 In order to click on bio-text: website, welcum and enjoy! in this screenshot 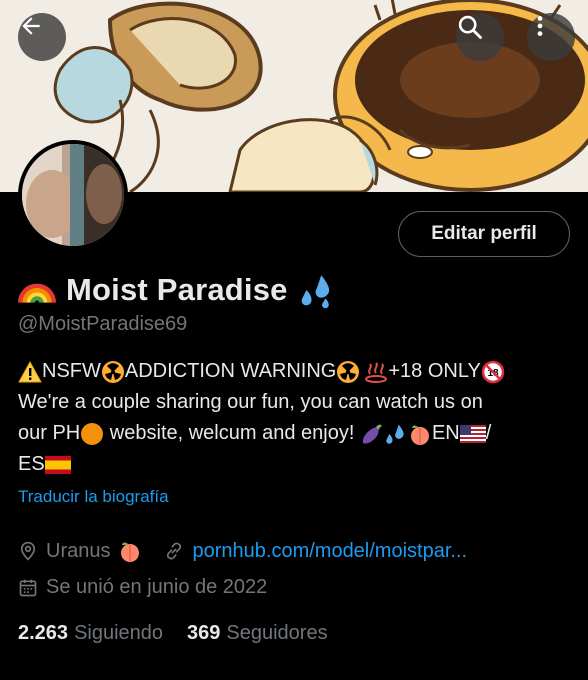, I will do `click(232, 433)`.